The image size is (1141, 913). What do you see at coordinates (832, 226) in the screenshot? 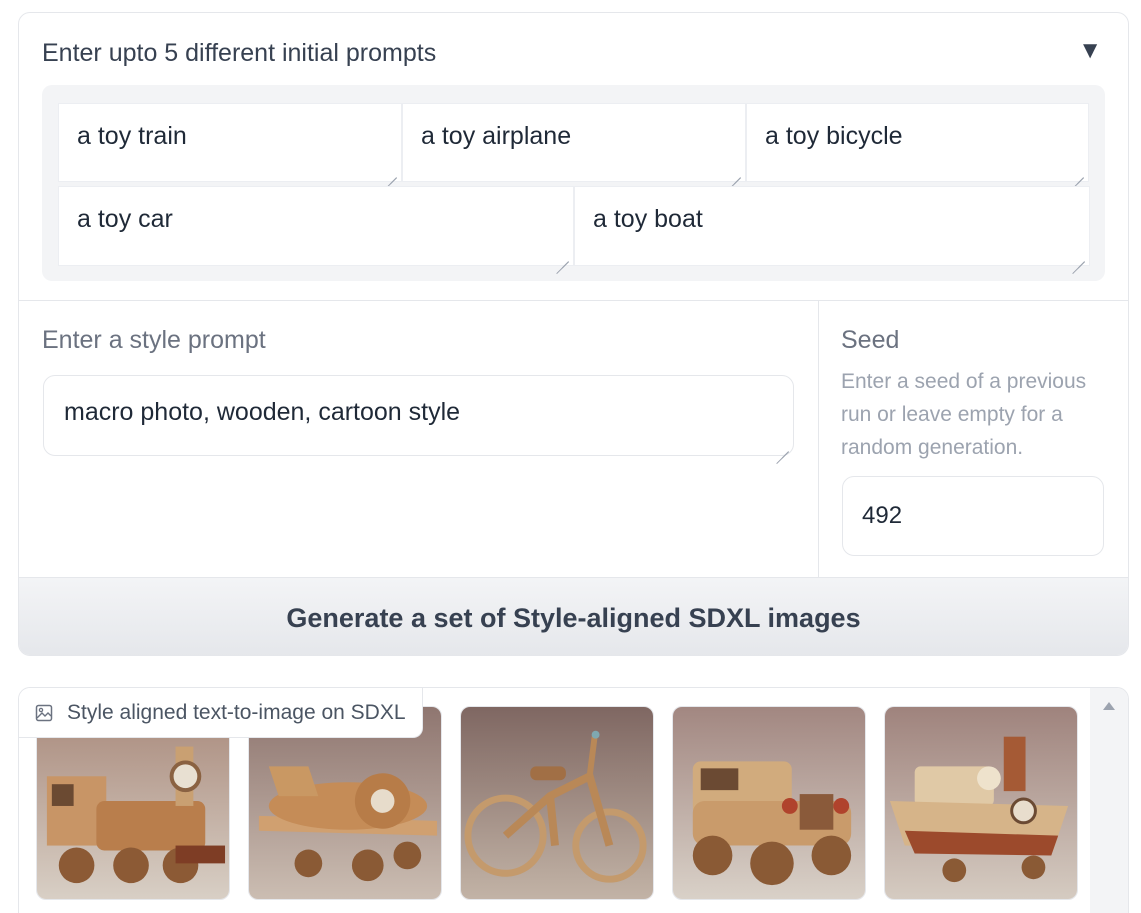
I see `prompt-input-5: a toy boat` at bounding box center [832, 226].